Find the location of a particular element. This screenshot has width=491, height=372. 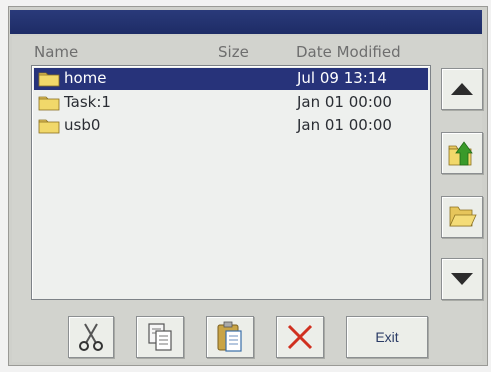

copy-button is located at coordinates (160, 337).